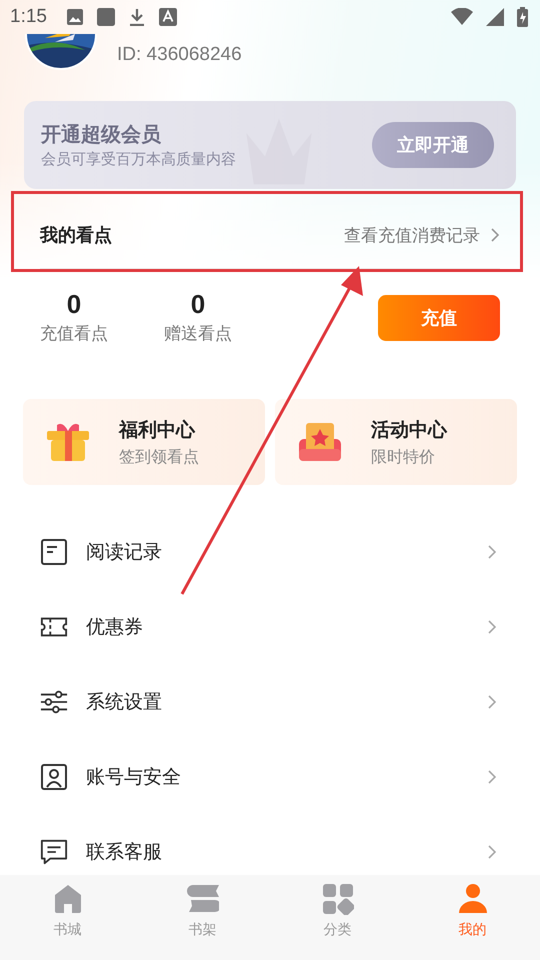  What do you see at coordinates (28, 17) in the screenshot?
I see `status-time: 1:15` at bounding box center [28, 17].